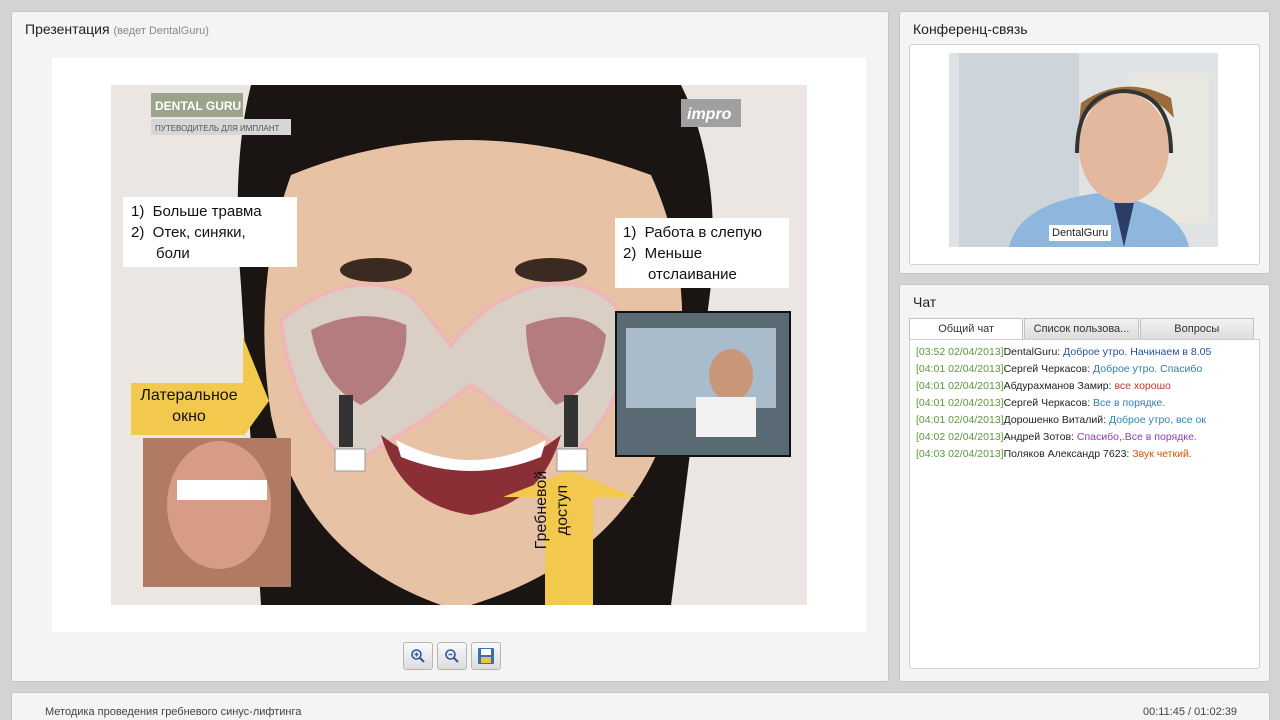 The width and height of the screenshot is (1280, 720). I want to click on message-timestamp: [03:52 02/04/2013], so click(960, 352).